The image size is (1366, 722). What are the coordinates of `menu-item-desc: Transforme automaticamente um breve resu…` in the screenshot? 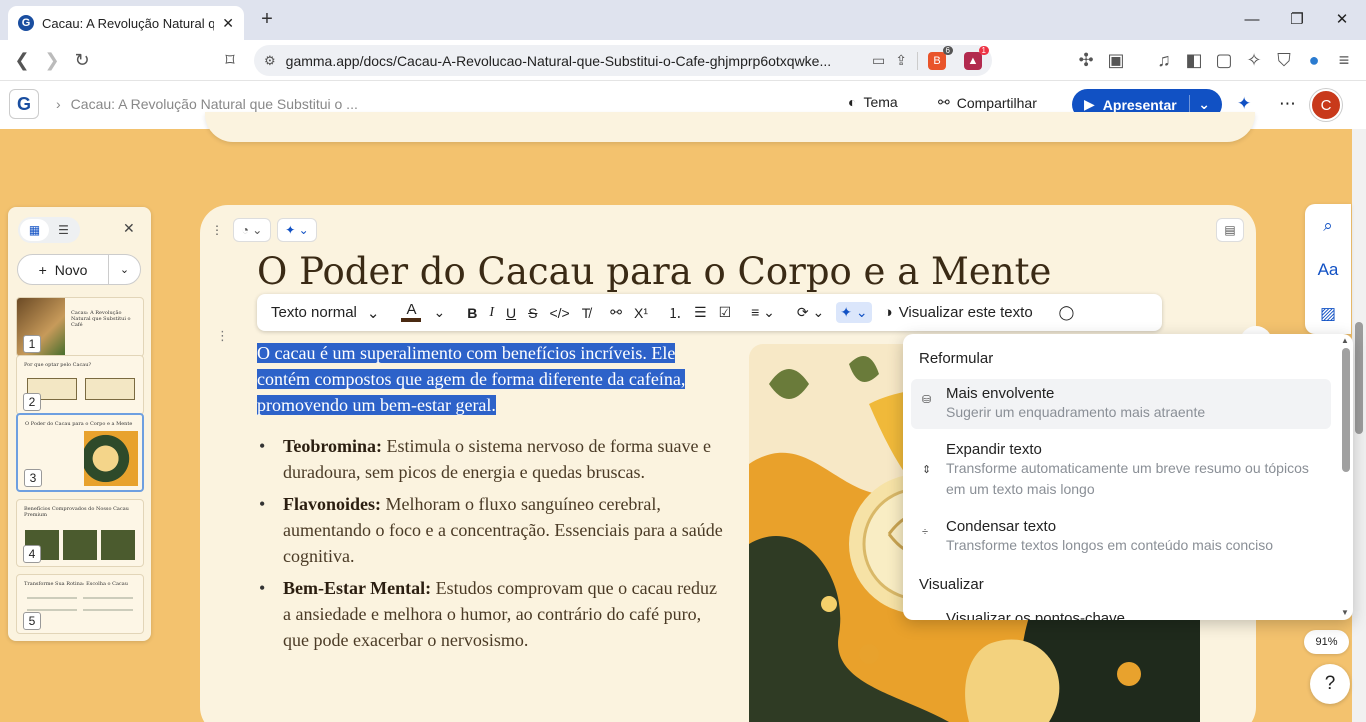 It's located at (1127, 478).